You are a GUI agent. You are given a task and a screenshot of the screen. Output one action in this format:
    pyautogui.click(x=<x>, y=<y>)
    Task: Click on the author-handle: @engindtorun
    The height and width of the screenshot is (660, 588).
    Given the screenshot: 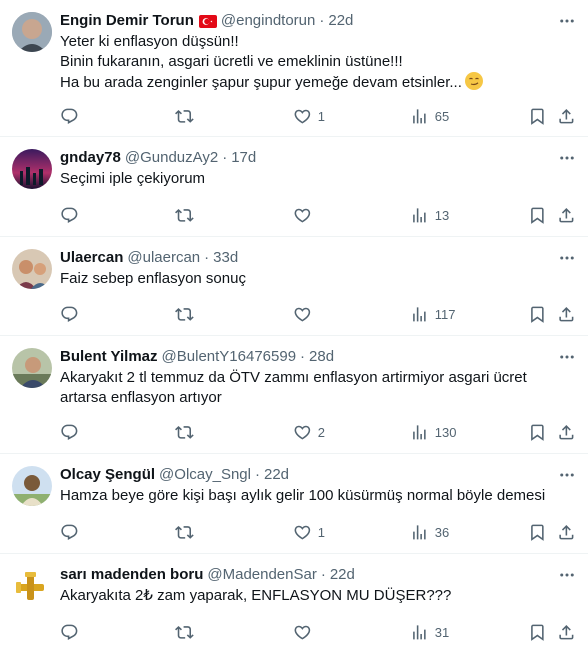 What is the action you would take?
    pyautogui.click(x=268, y=21)
    